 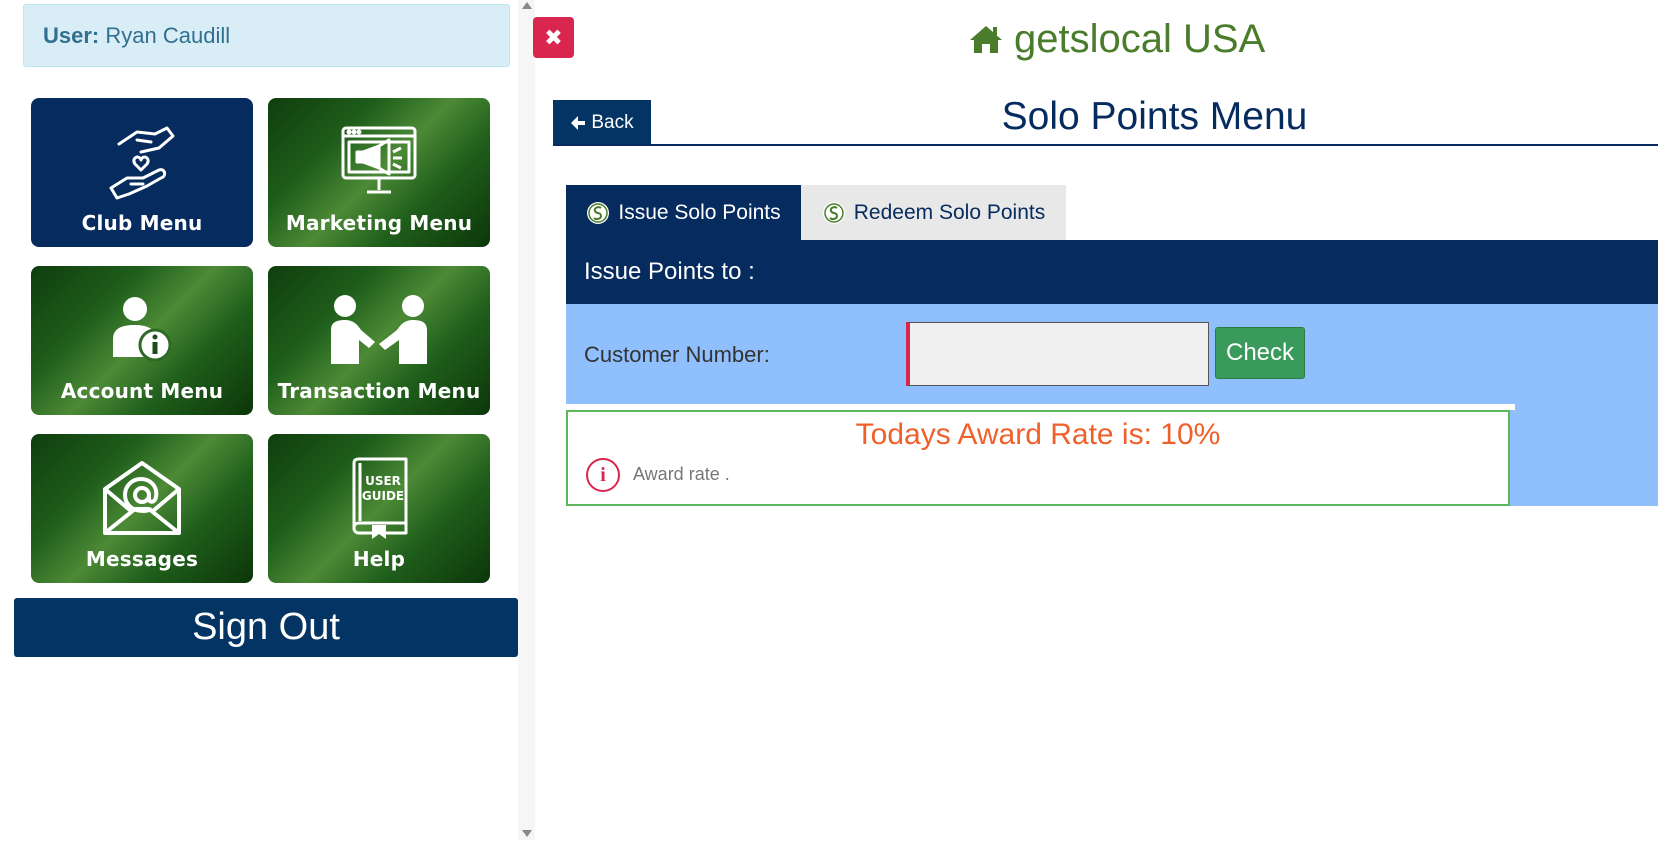 What do you see at coordinates (1057, 354) in the screenshot?
I see `customer-number-input` at bounding box center [1057, 354].